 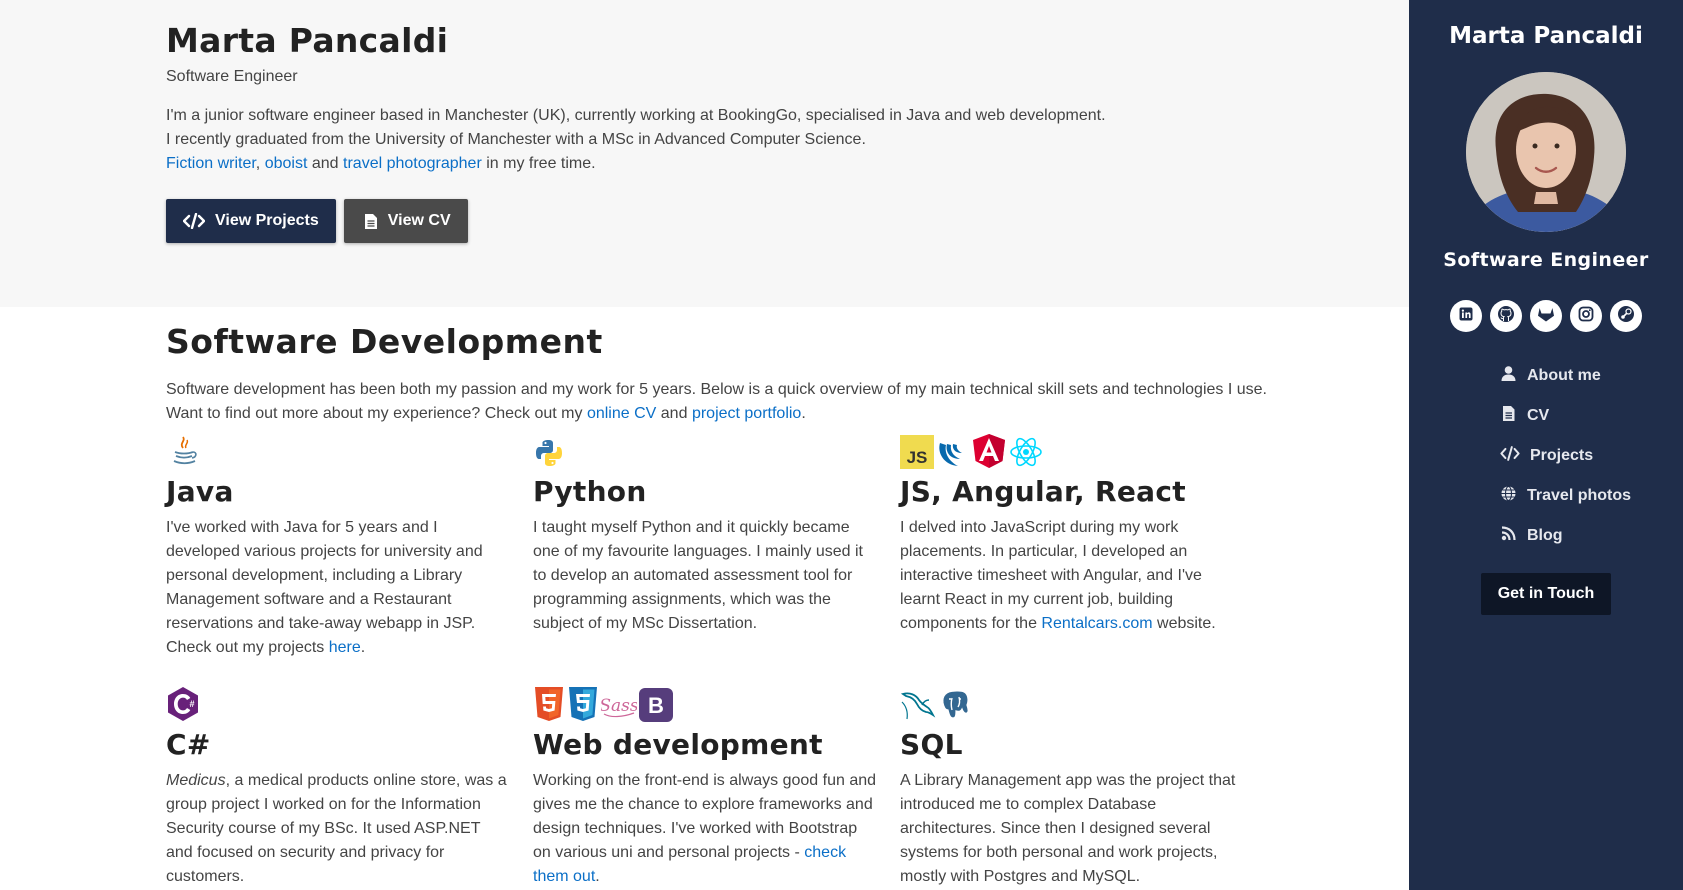 What do you see at coordinates (590, 491) in the screenshot?
I see `skill-title: Python` at bounding box center [590, 491].